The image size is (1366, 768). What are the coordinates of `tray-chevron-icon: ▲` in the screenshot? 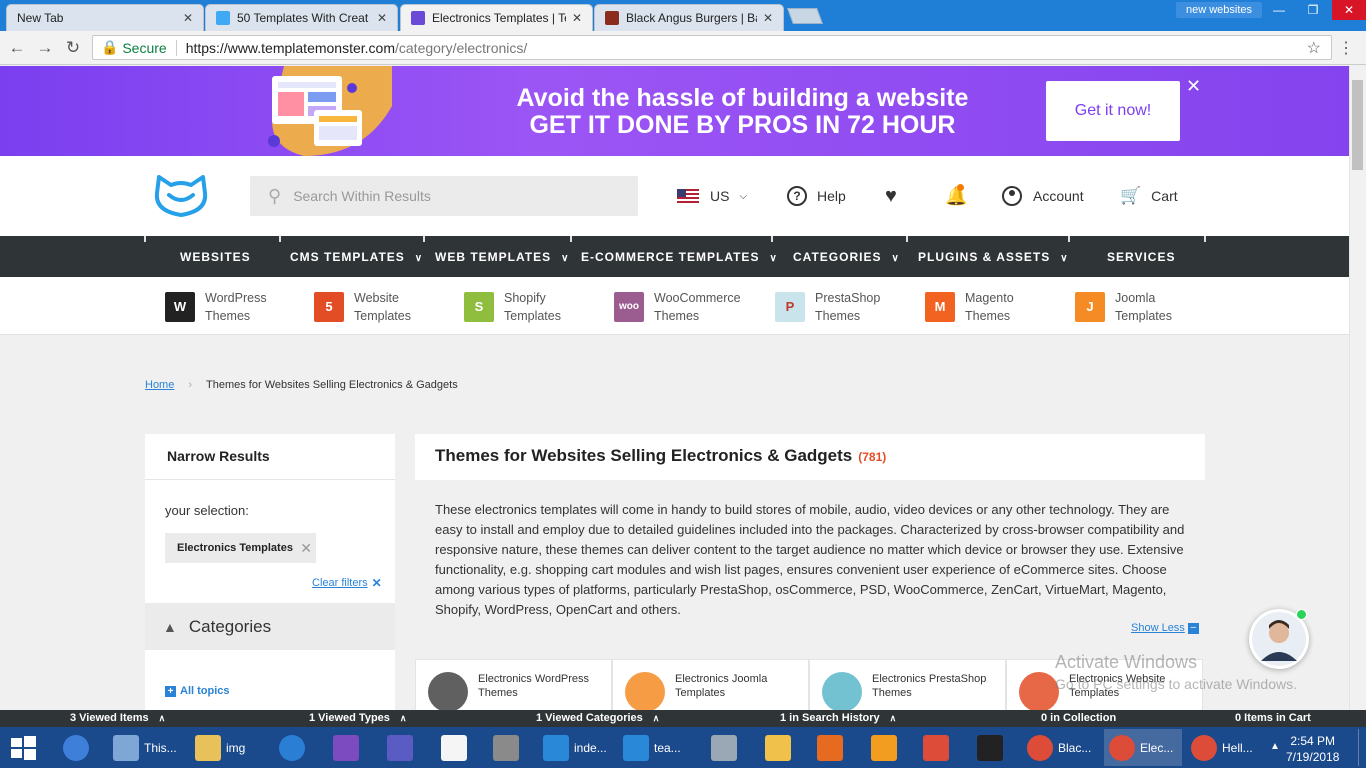 It's located at (1275, 746).